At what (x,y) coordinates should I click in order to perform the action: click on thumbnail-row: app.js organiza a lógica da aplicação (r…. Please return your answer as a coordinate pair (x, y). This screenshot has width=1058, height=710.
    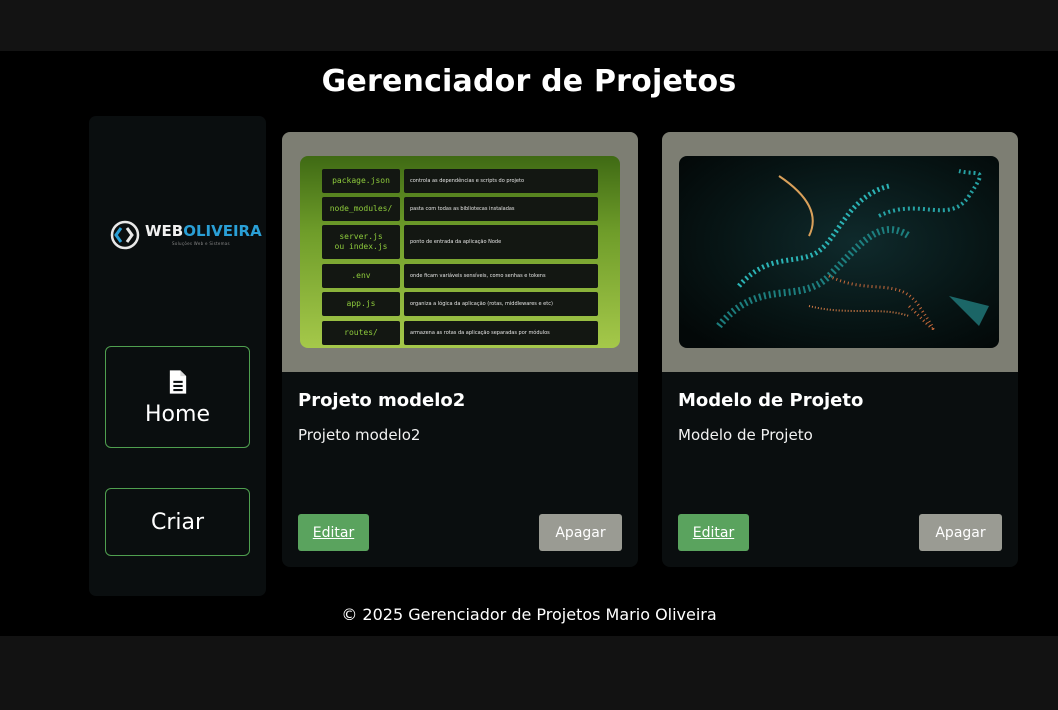
    Looking at the image, I should click on (460, 304).